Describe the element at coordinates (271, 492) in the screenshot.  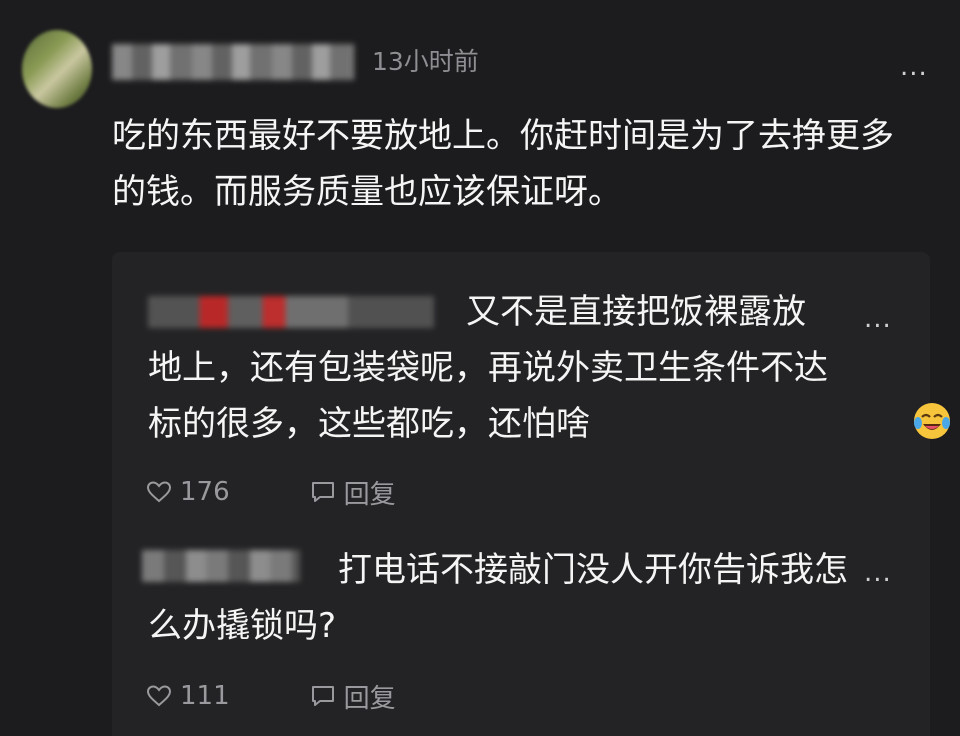
I see `reply-actions: 176 回复` at that location.